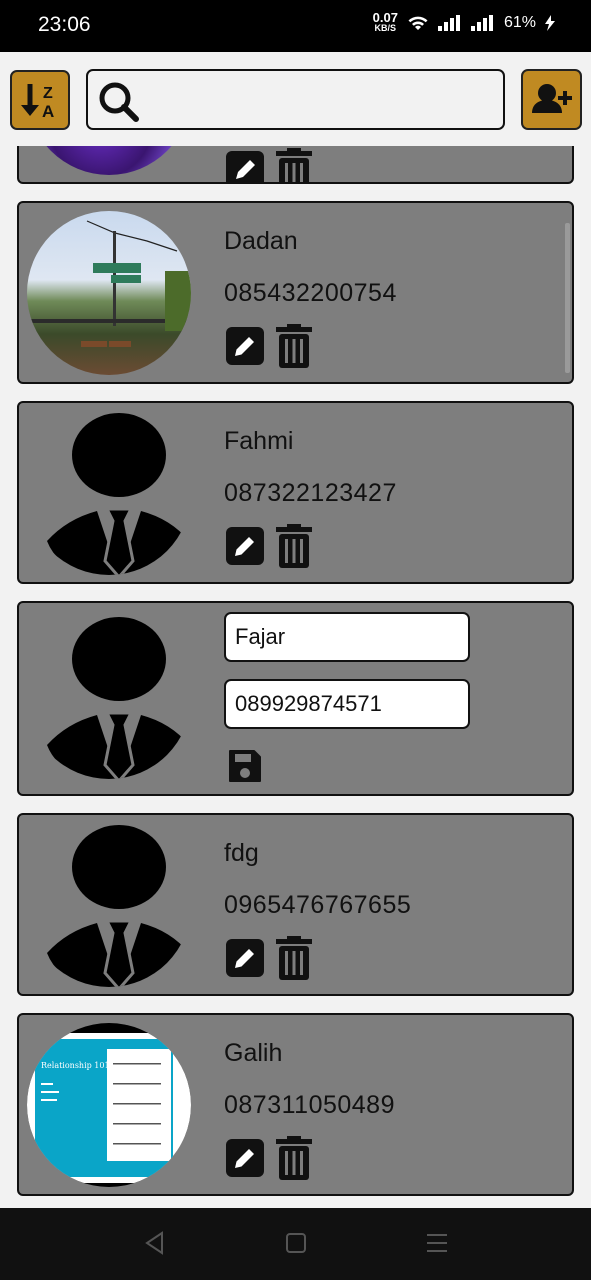 The height and width of the screenshot is (1280, 591). I want to click on status-icons: 0.07 KB/S 61%, so click(464, 22).